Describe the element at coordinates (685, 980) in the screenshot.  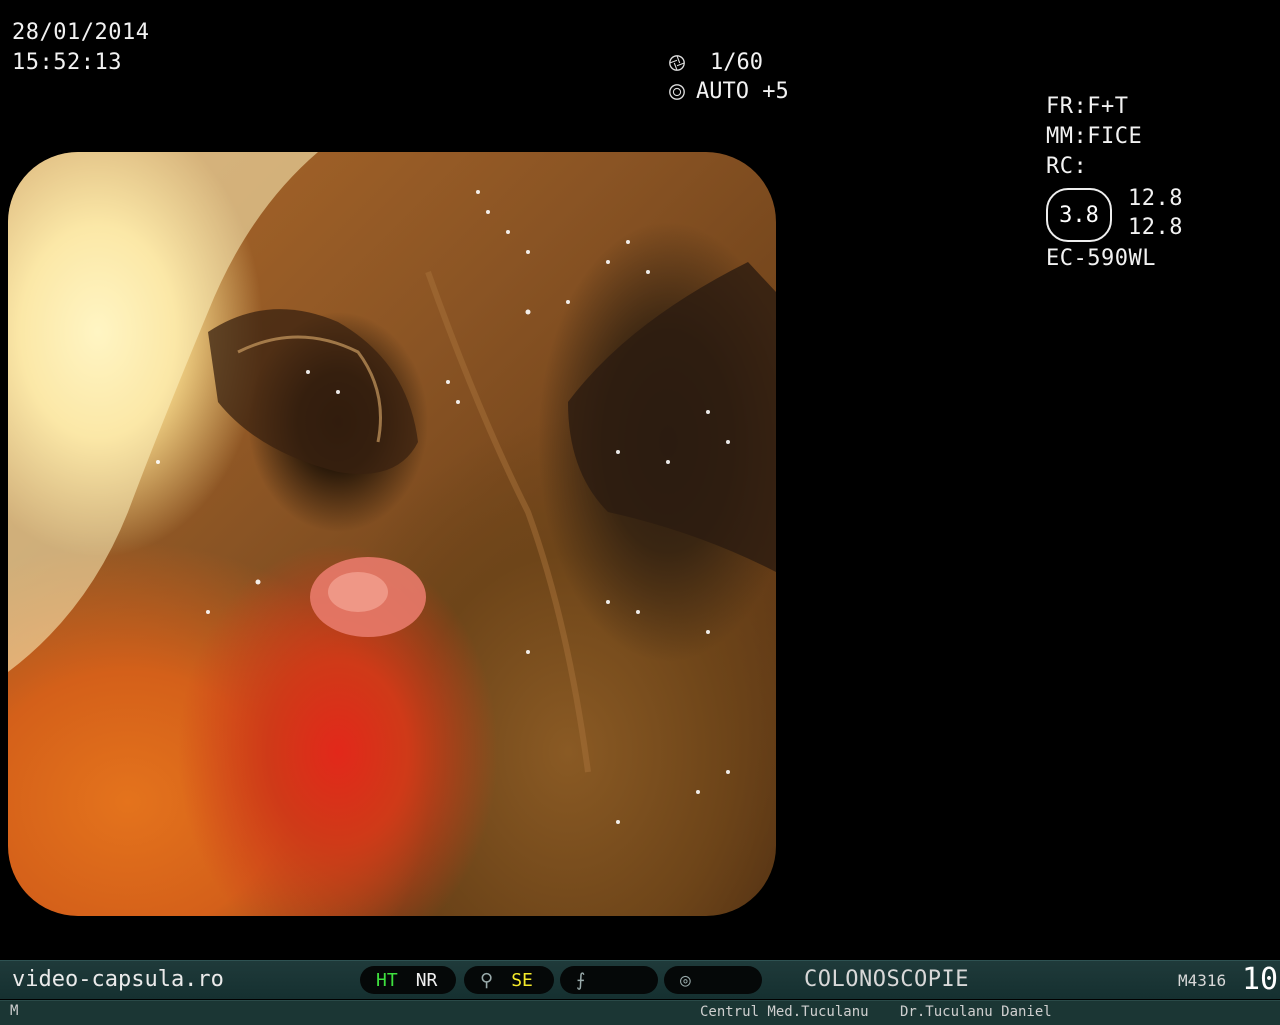
I see `aperture-icon: ◎` at that location.